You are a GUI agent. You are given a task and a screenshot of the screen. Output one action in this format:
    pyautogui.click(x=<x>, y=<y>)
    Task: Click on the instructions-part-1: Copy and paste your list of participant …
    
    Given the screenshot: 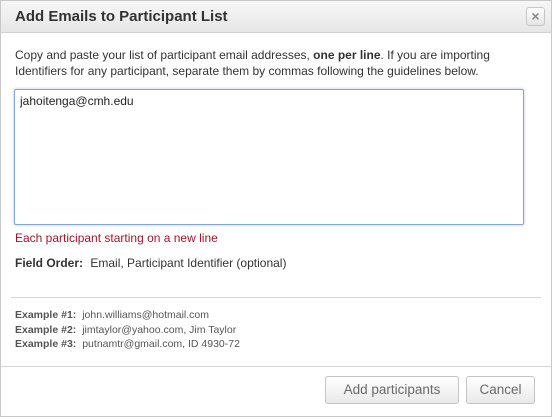 What is the action you would take?
    pyautogui.click(x=164, y=55)
    